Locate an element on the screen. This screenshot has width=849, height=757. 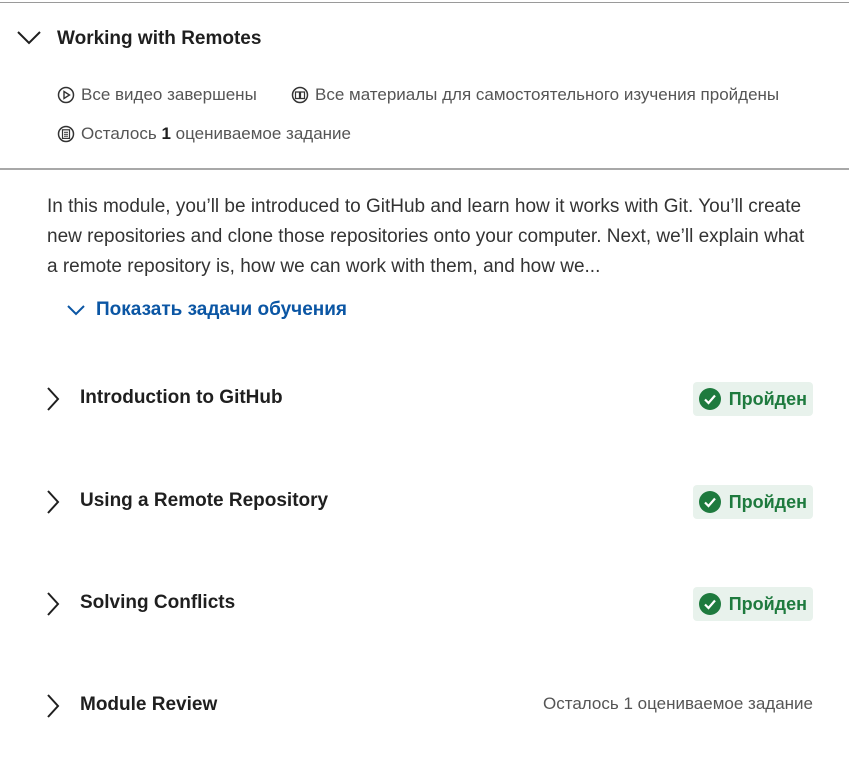
lesson-row-using-a-remote-repository: Using a Remote Repository Пройден is located at coordinates (424, 502).